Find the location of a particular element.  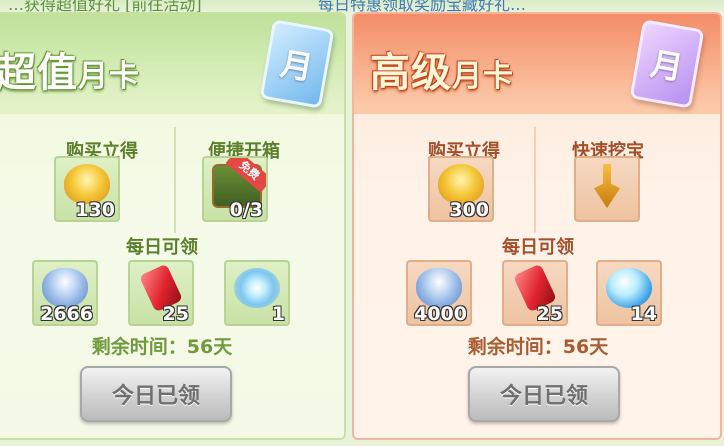

quick-open-slot: 免费 0/3 is located at coordinates (235, 189).